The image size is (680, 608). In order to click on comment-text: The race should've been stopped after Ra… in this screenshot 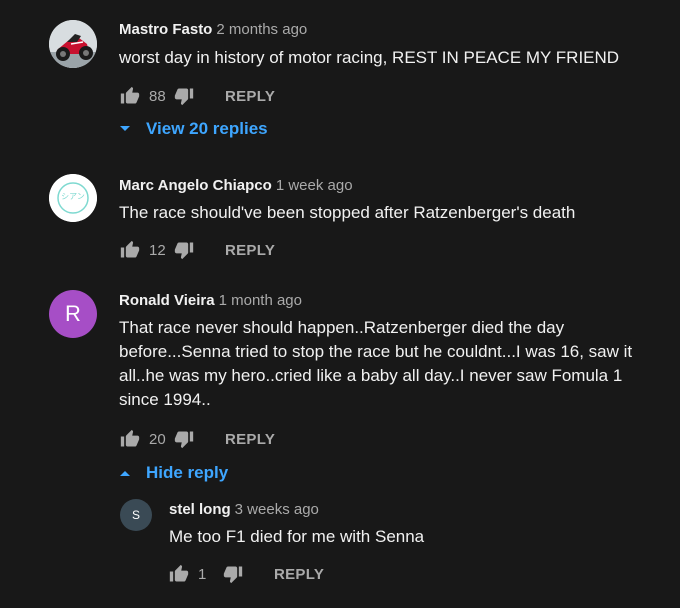, I will do `click(347, 212)`.